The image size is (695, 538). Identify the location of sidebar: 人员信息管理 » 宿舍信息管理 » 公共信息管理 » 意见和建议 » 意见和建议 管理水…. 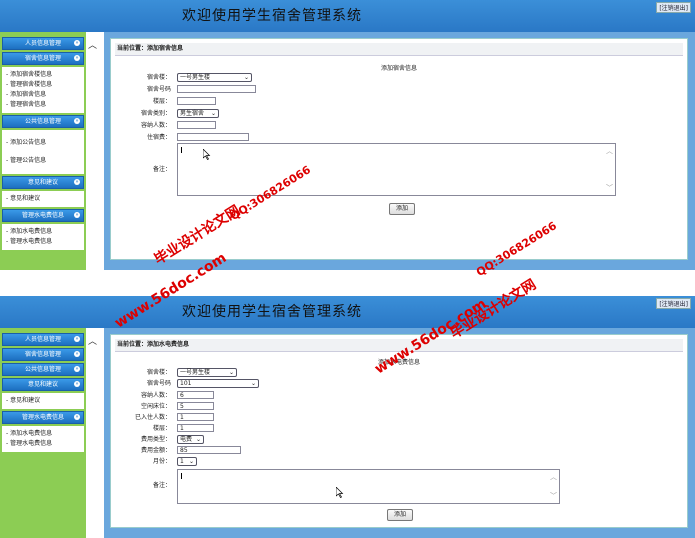
(43, 433).